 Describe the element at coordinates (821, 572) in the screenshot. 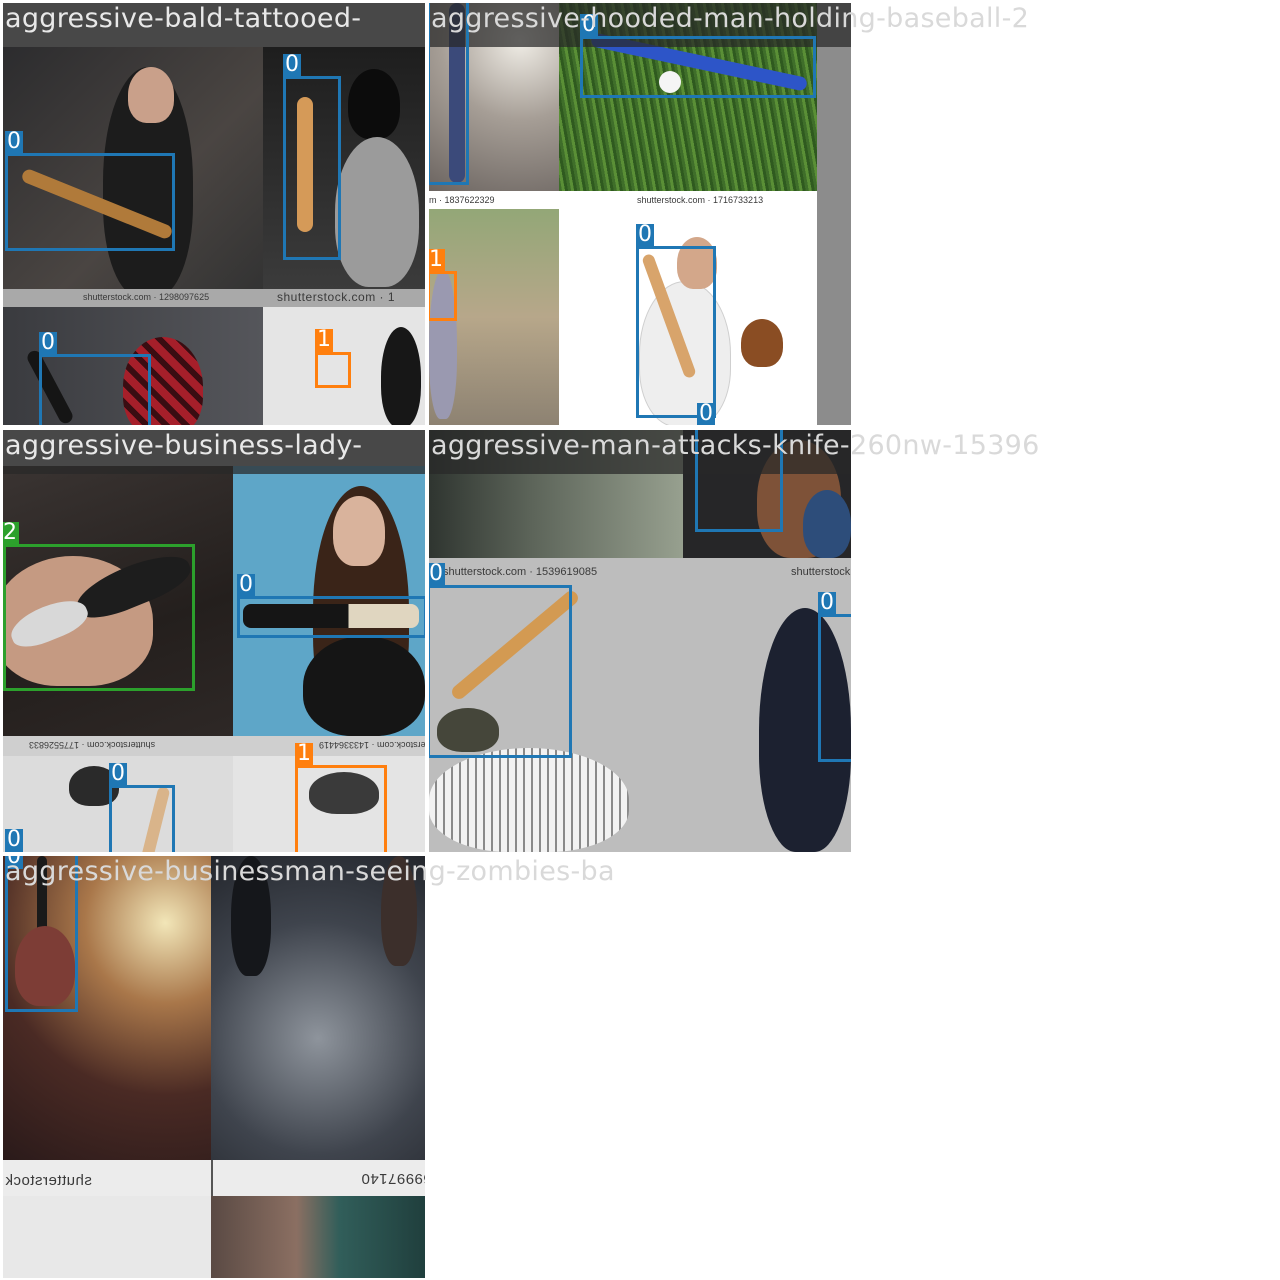

I see `watermark-text: shutterstock.` at that location.